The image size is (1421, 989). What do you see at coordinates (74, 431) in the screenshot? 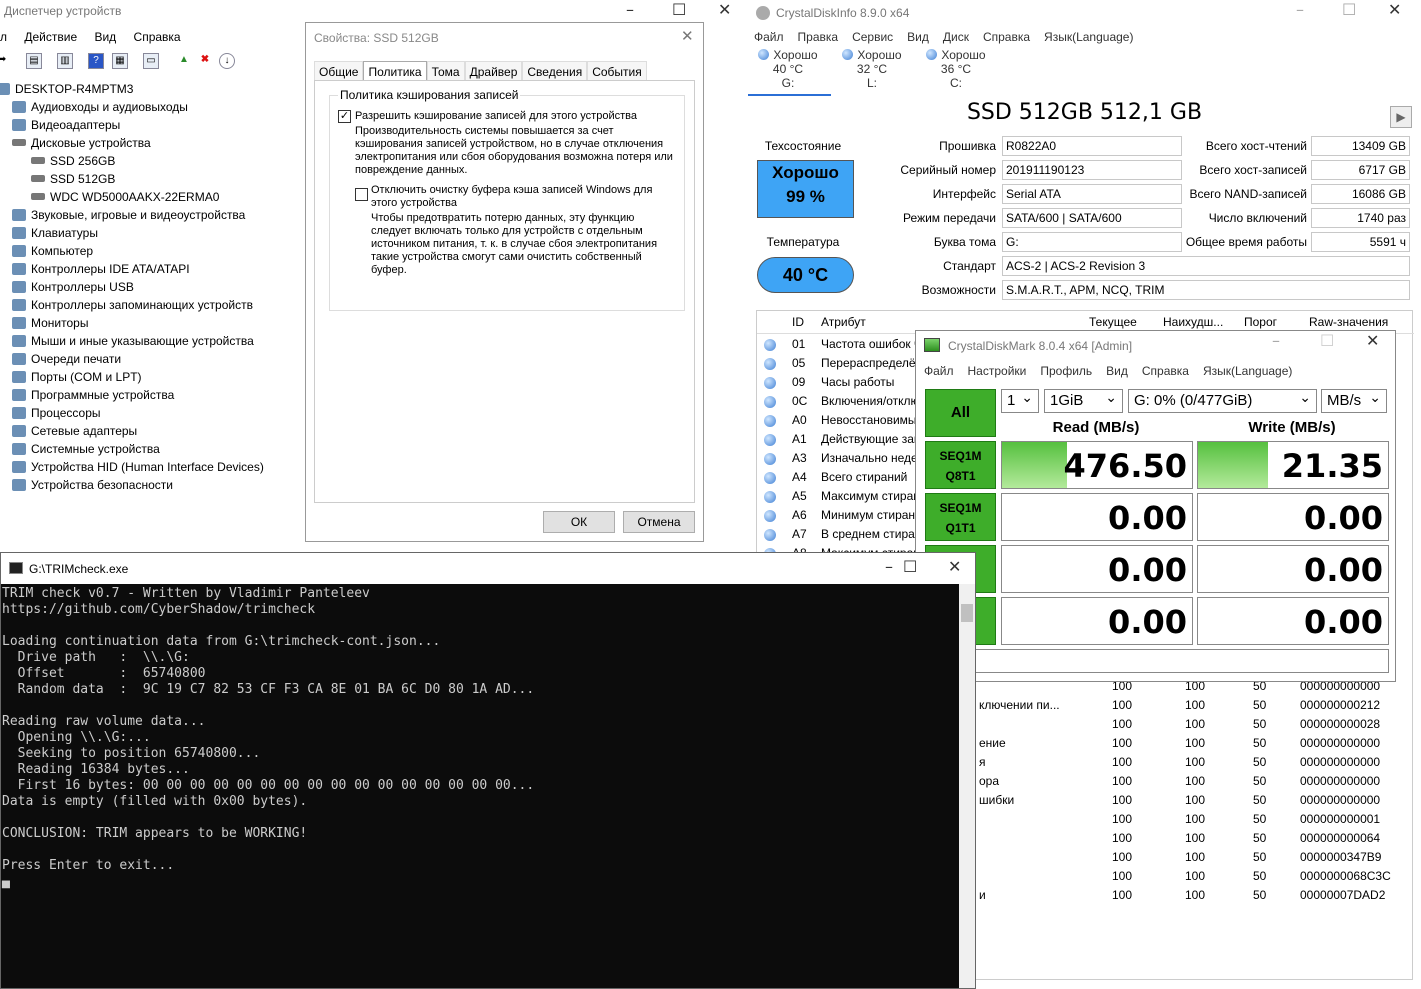
I see `tree-item: Сетевые адаптеры` at bounding box center [74, 431].